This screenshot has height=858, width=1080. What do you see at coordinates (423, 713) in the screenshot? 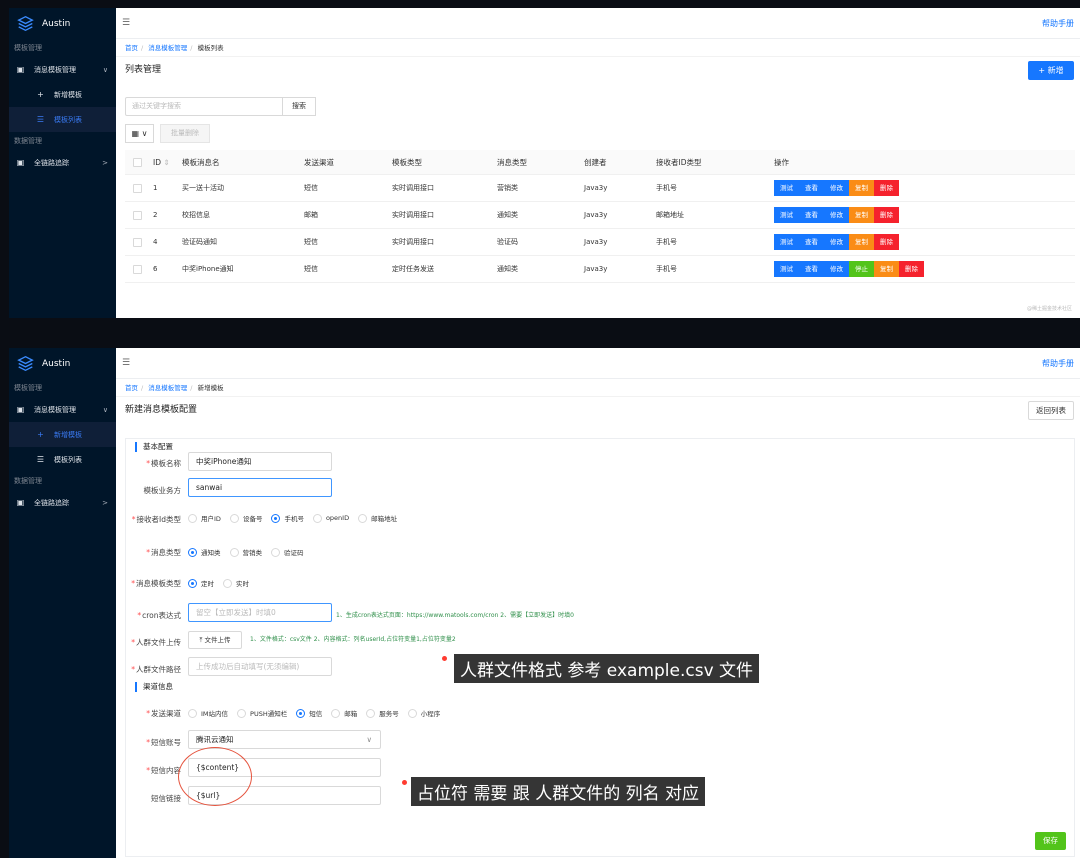
I see `radio-miniapp: 小程序` at bounding box center [423, 713].